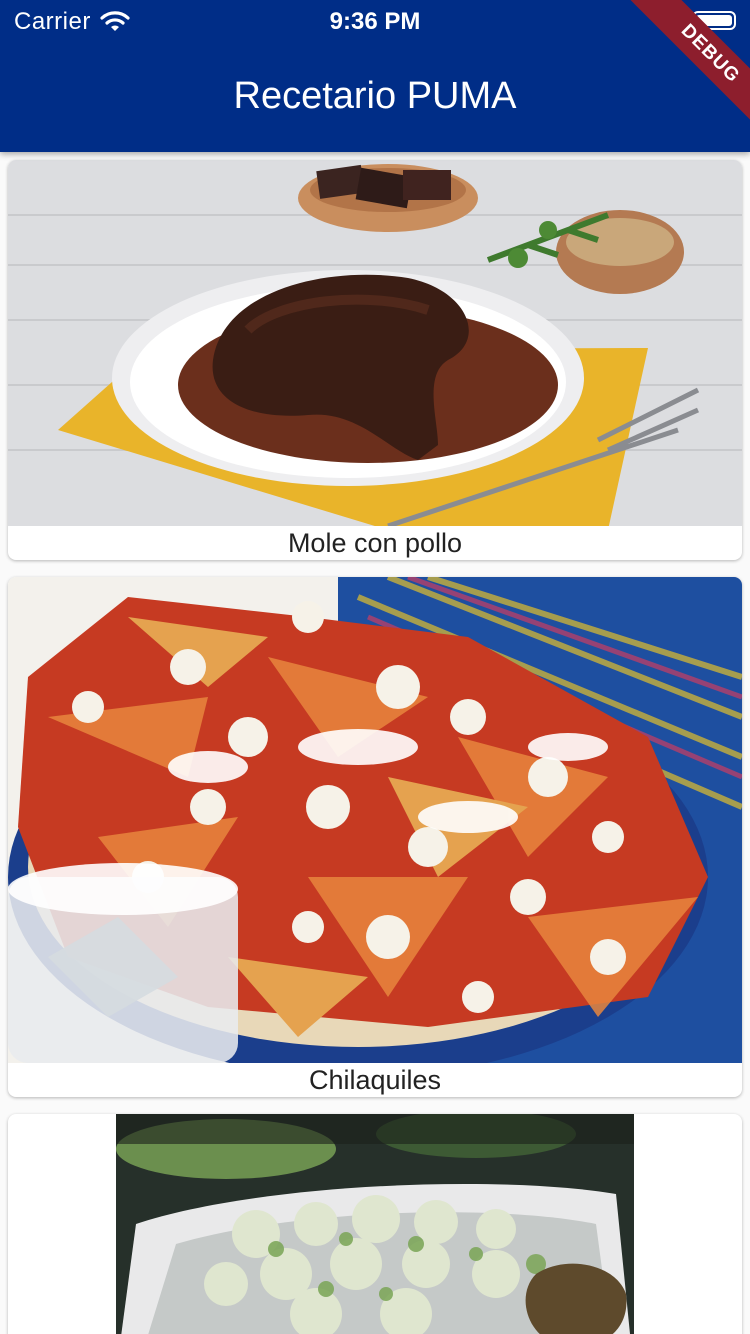 This screenshot has height=1334, width=750. I want to click on recipe-name: Mole con pollo, so click(375, 543).